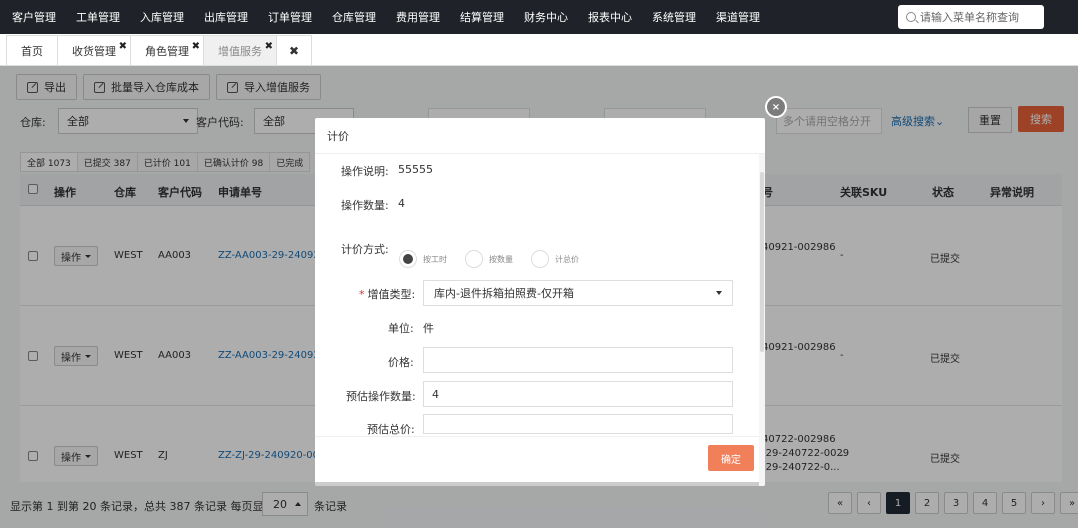 This screenshot has width=1078, height=528. I want to click on modal-scrollbar-thumb, so click(762, 262).